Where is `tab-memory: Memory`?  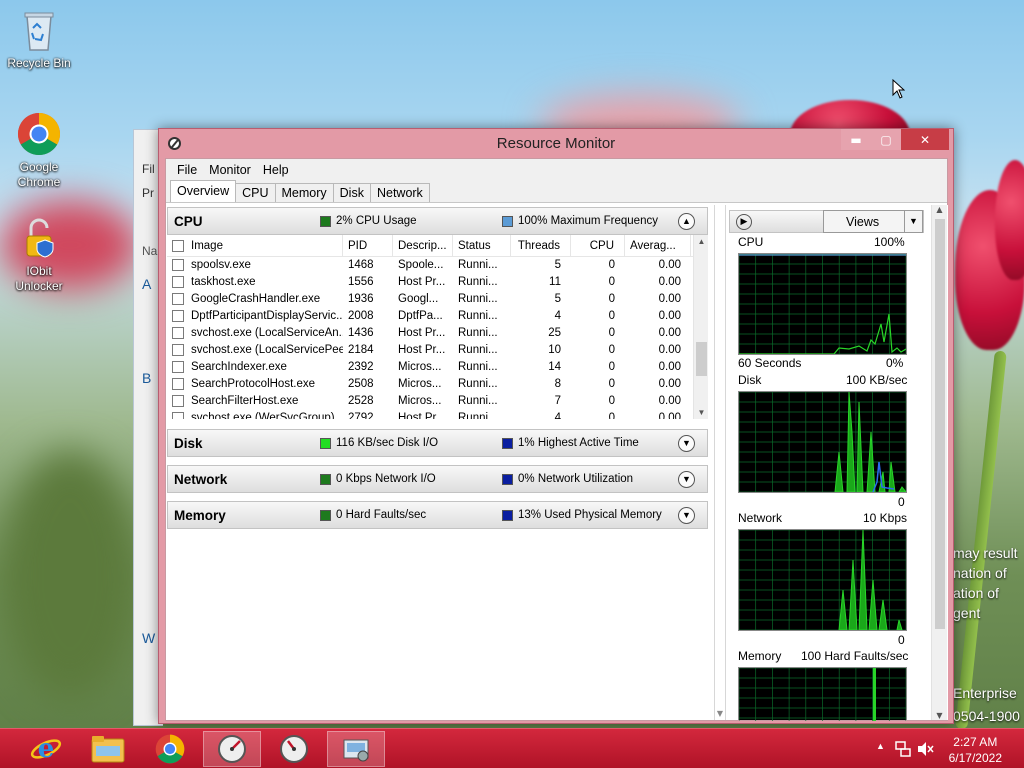 tab-memory: Memory is located at coordinates (304, 192).